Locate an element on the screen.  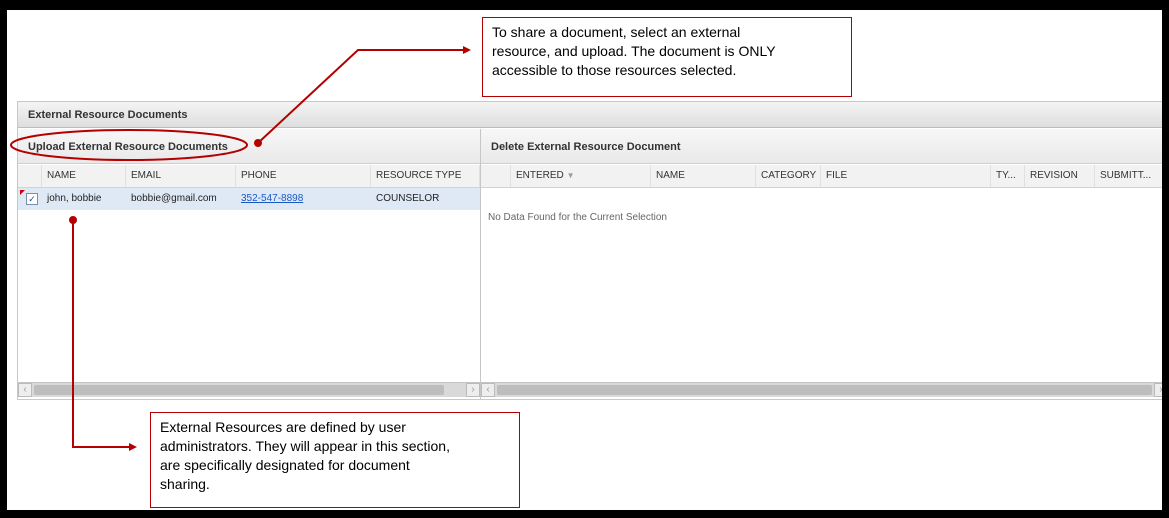
upload-horizontal-scrollbar: ‹ › is located at coordinates (249, 389).